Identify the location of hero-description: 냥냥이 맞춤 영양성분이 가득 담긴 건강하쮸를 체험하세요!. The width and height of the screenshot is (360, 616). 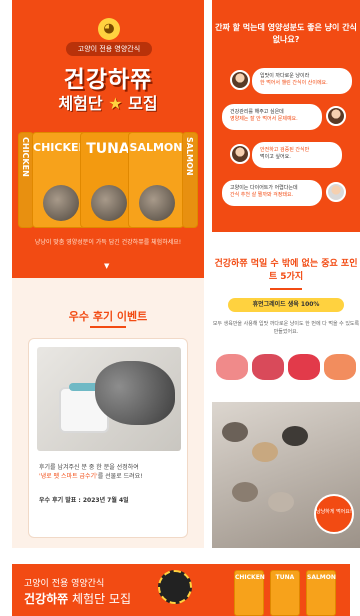
(108, 242).